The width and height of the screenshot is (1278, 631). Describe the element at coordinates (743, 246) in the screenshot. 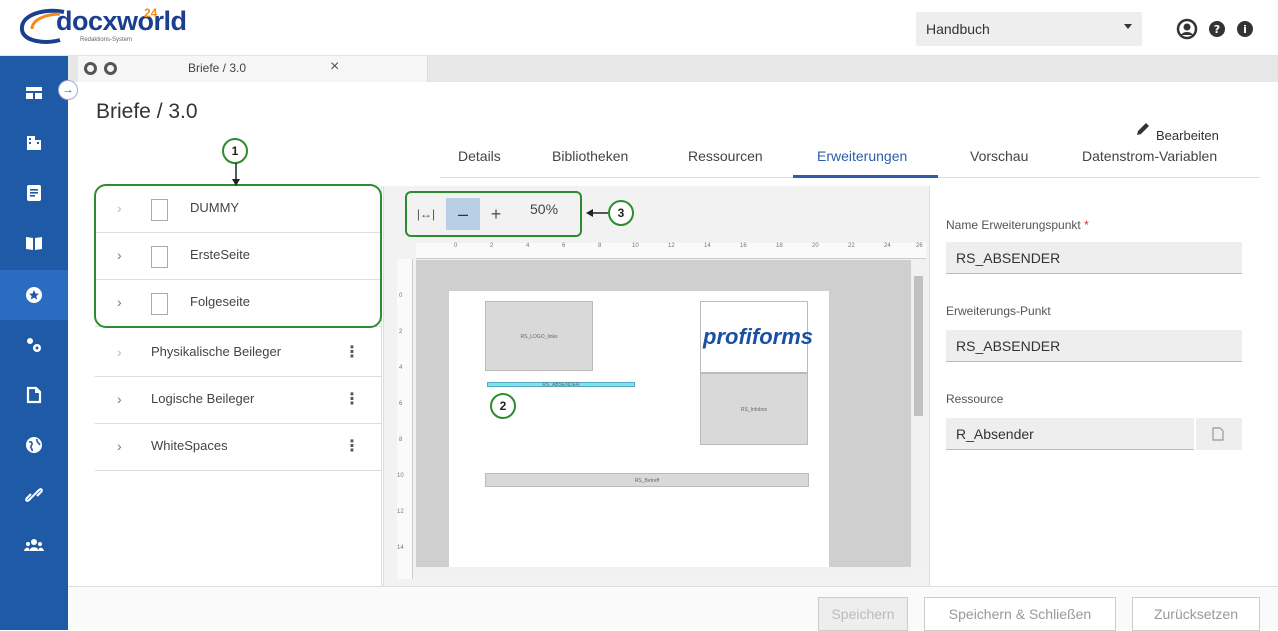

I see `ruler-tick: 16` at that location.